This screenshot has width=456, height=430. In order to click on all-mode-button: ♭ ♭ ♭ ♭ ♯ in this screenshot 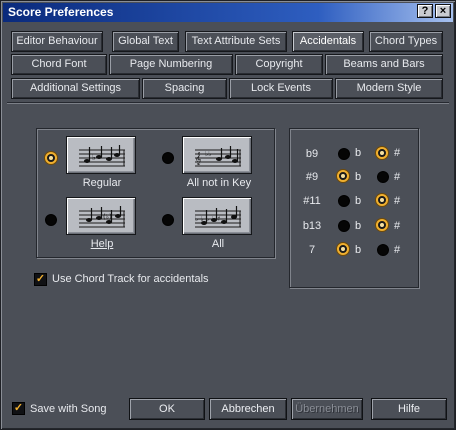, I will do `click(217, 216)`.